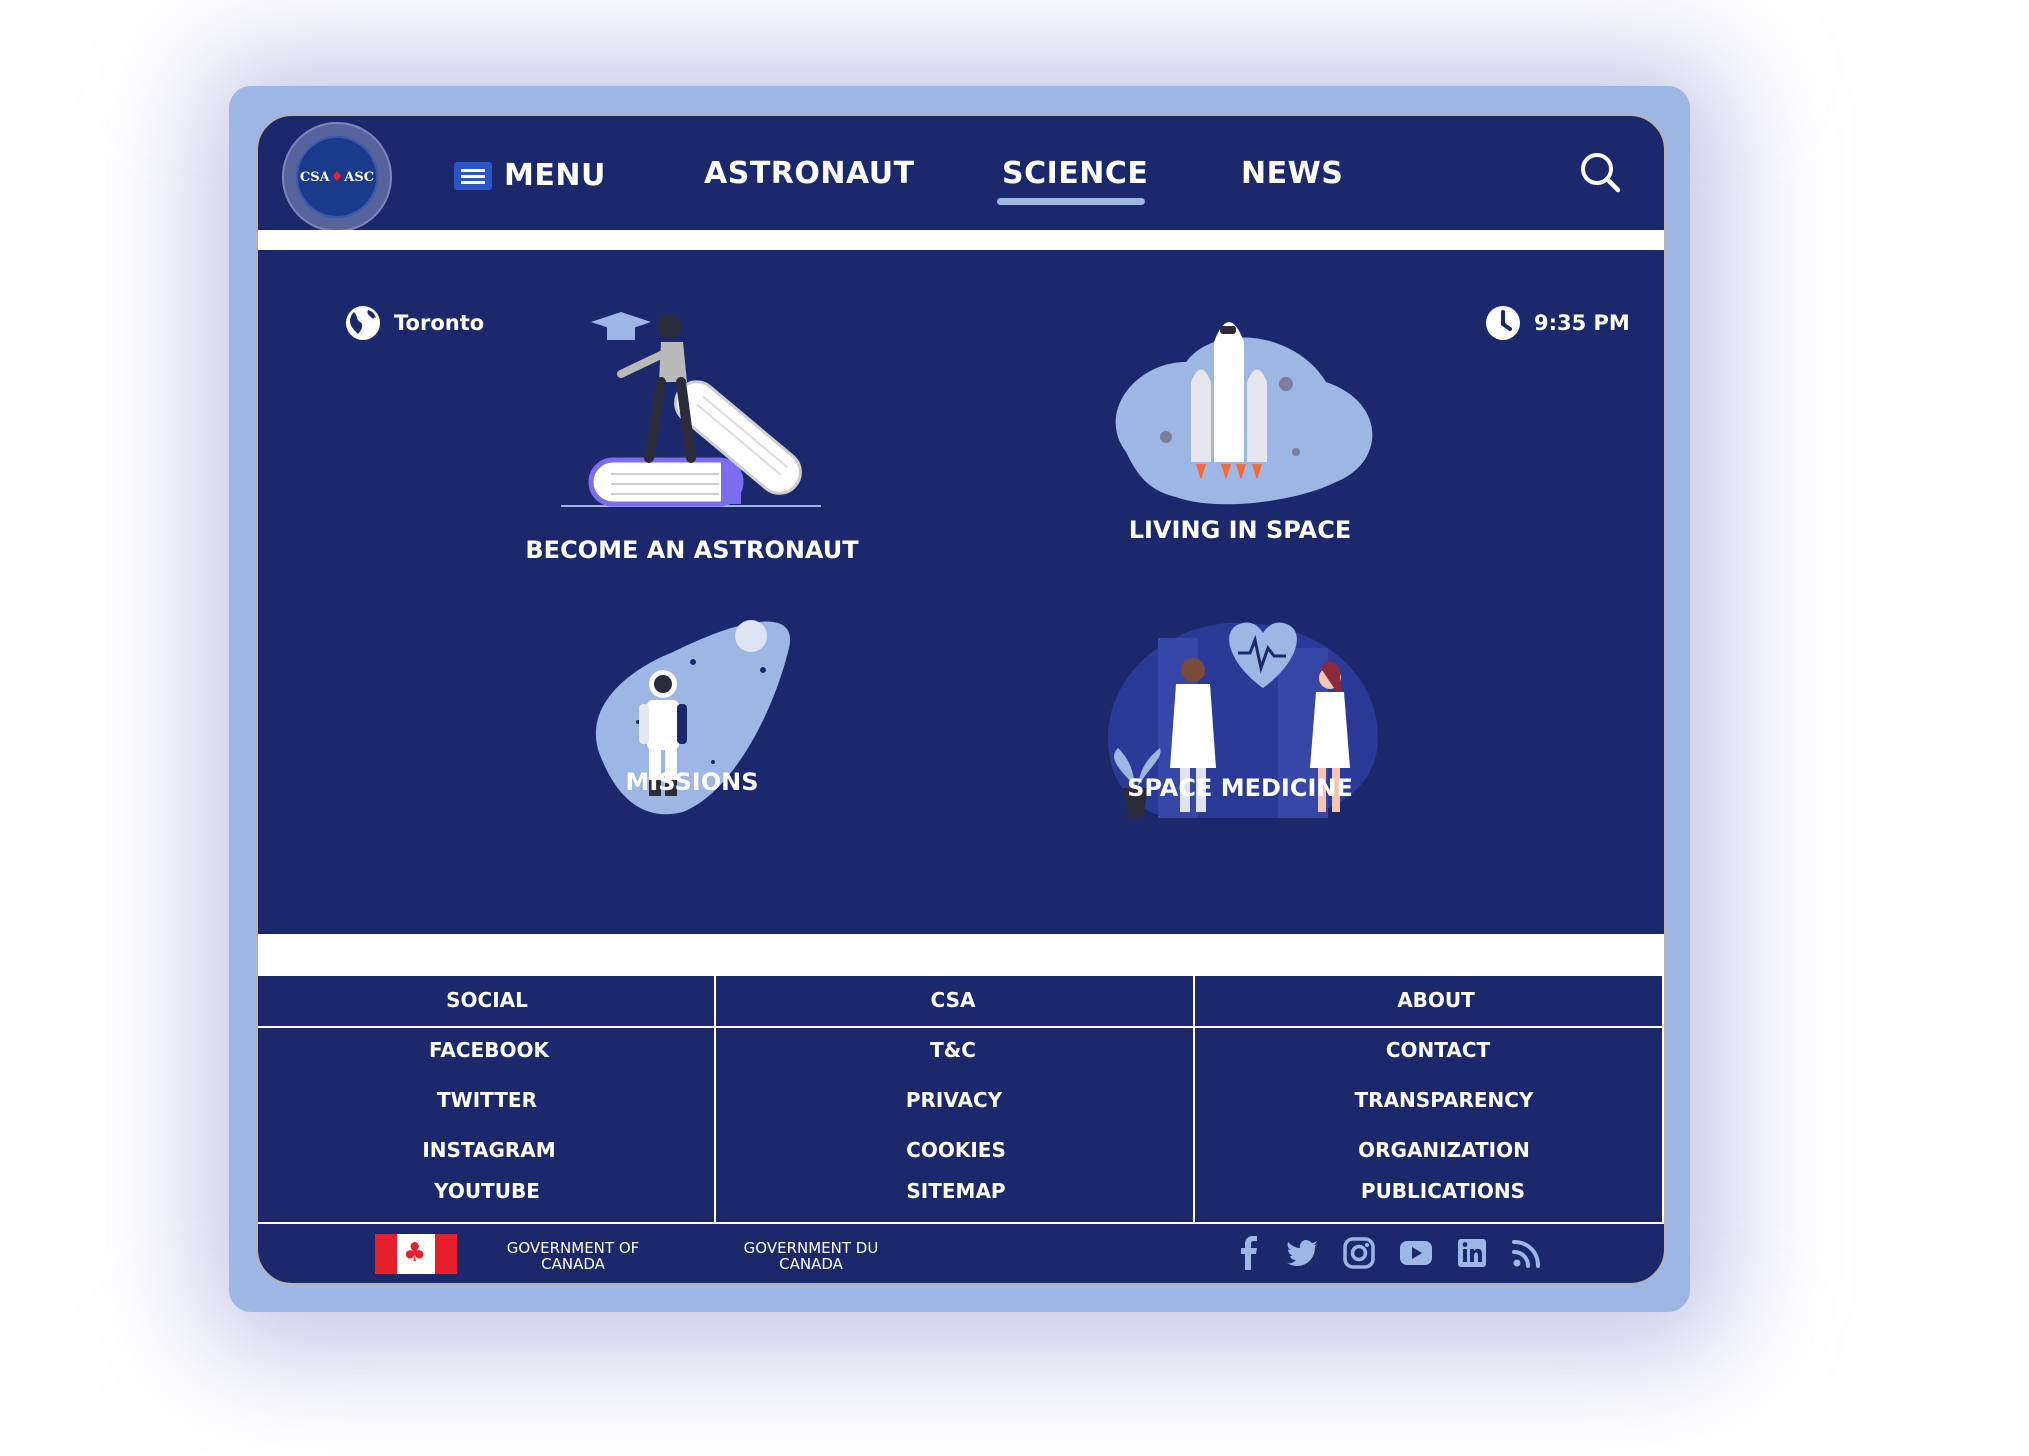 The height and width of the screenshot is (1456, 2029). Describe the element at coordinates (691, 409) in the screenshot. I see `graduate-books-illustration` at that location.